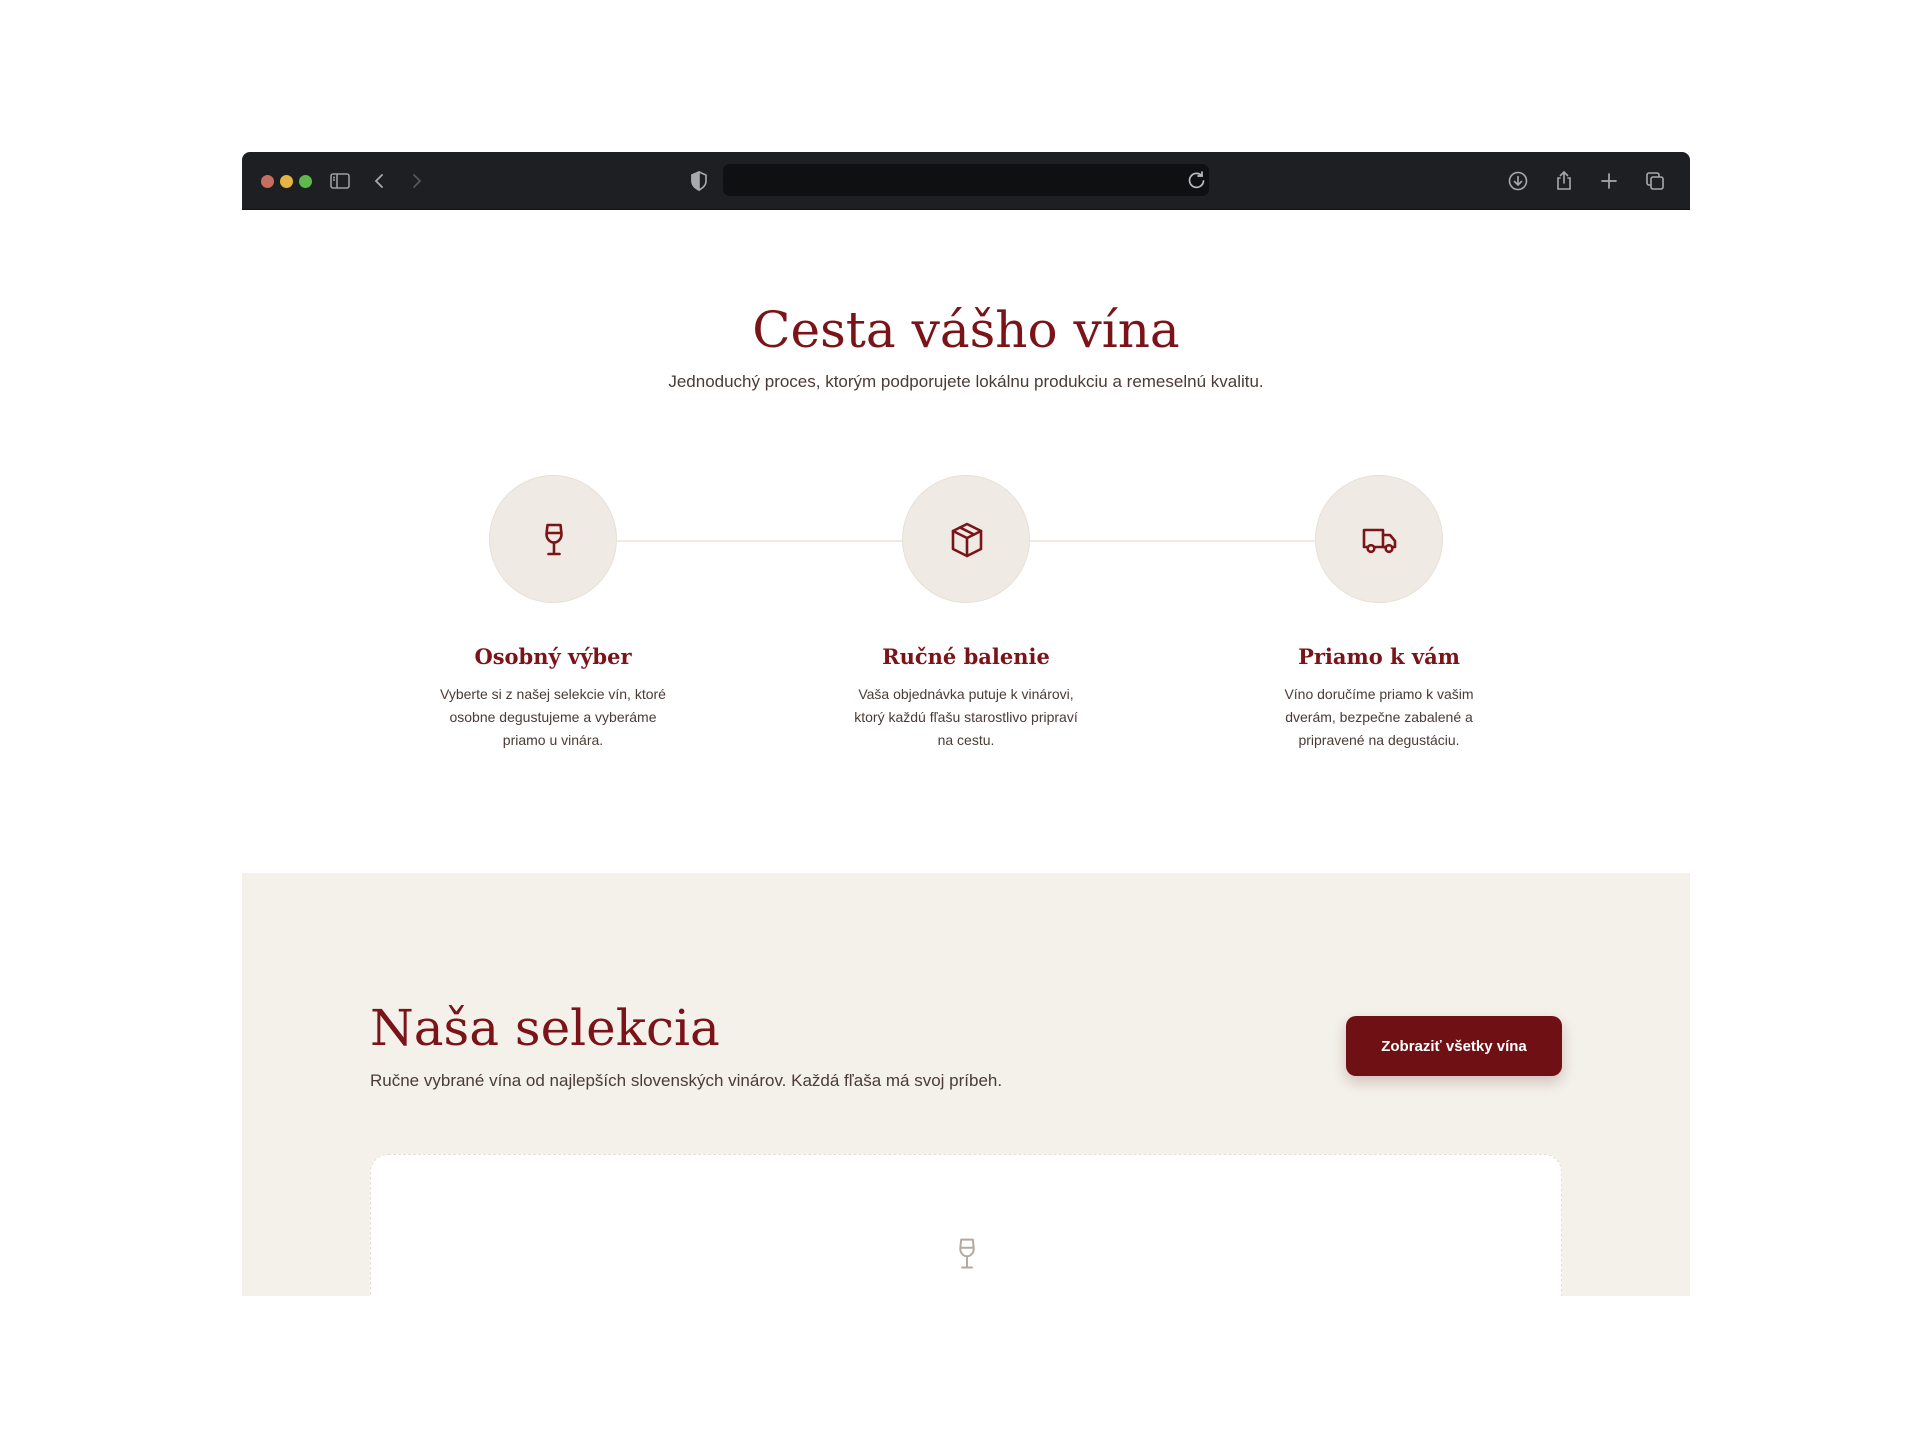 Image resolution: width=1920 pixels, height=1440 pixels. What do you see at coordinates (340, 181) in the screenshot?
I see `sidebar-icon` at bounding box center [340, 181].